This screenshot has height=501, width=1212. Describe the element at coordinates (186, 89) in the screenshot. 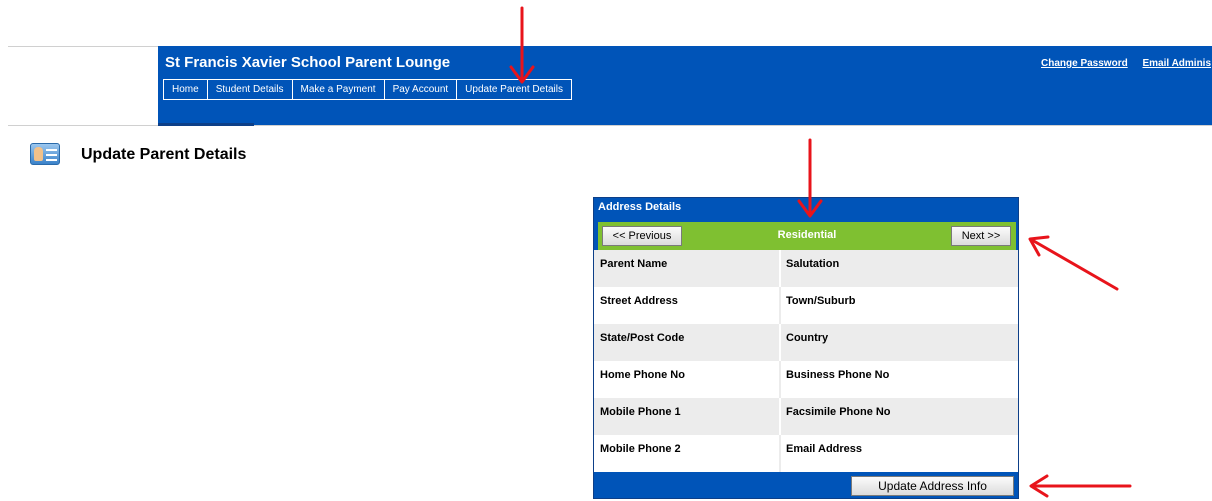

I see `nav-home: Home` at that location.